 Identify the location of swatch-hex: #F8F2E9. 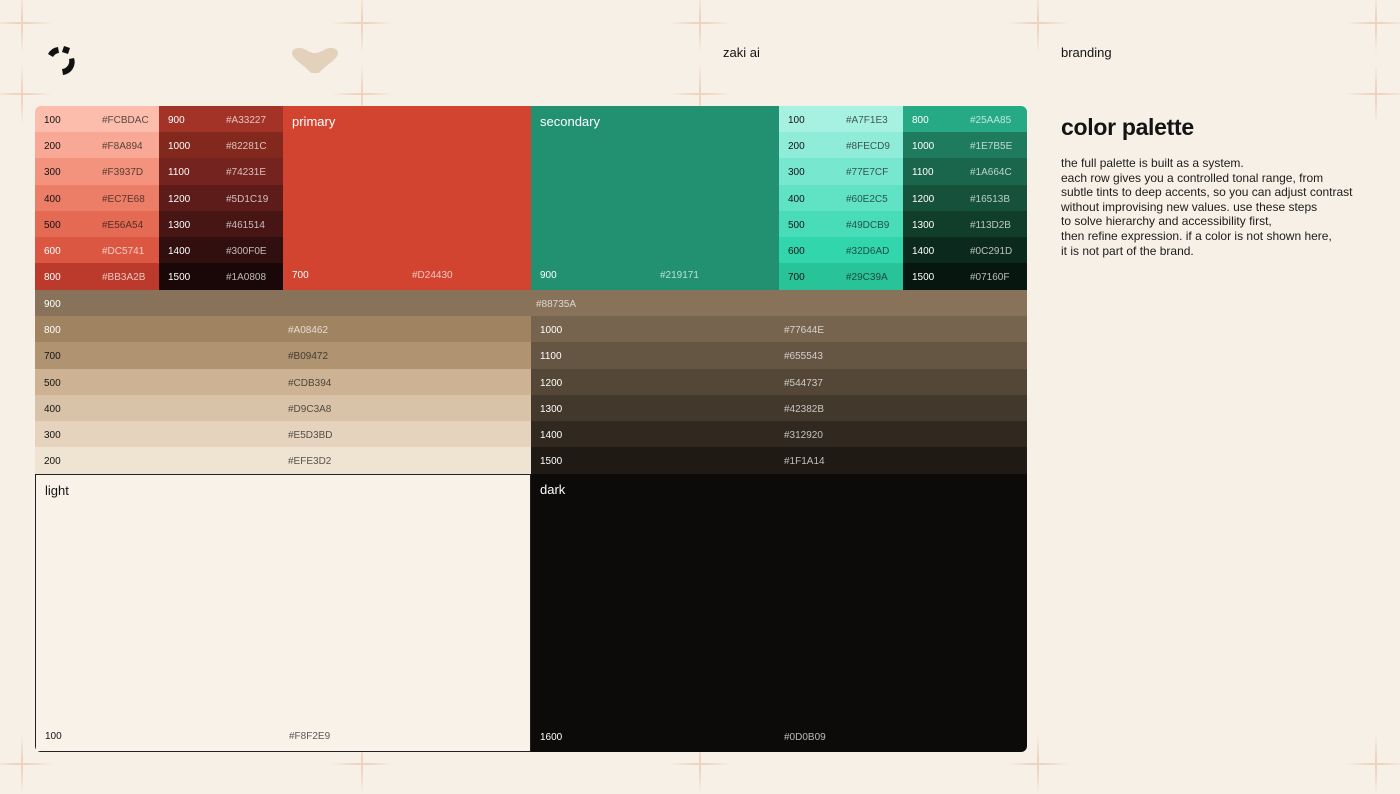
(310, 736).